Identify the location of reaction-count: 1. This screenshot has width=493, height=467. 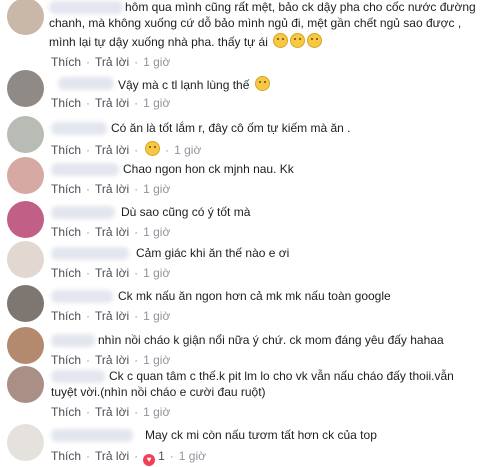
(161, 456).